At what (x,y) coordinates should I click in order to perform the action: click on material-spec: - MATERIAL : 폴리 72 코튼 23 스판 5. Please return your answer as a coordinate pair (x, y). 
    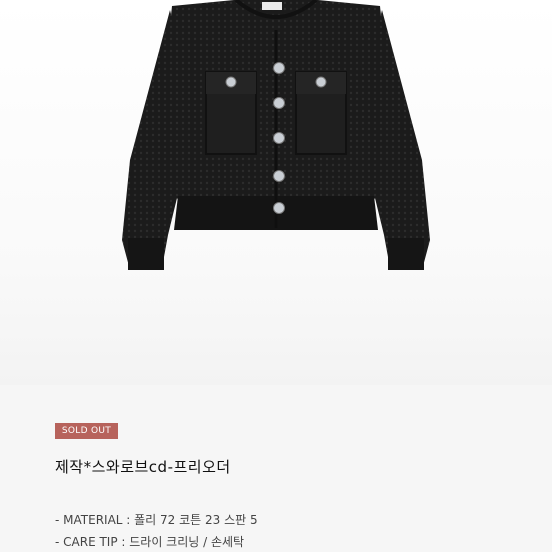
    Looking at the image, I should click on (156, 520).